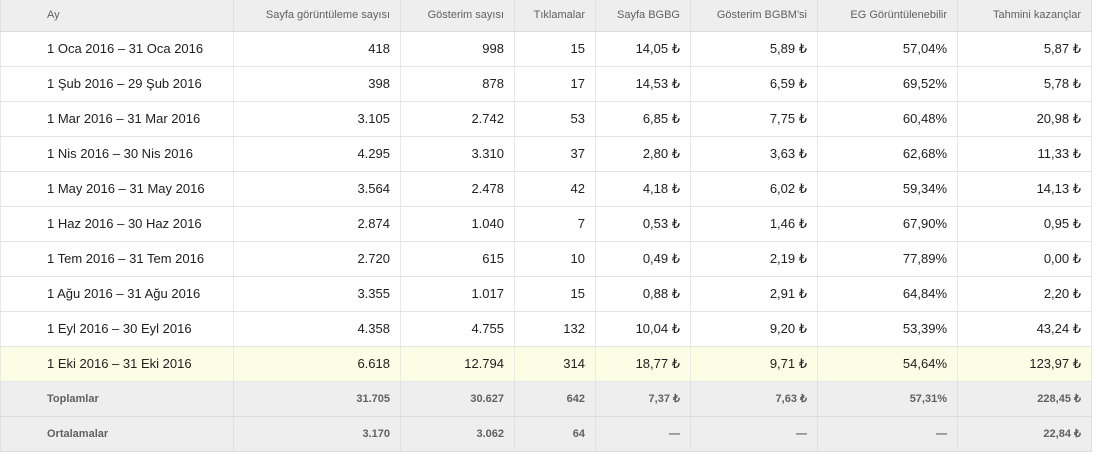 Image resolution: width=1096 pixels, height=456 pixels. What do you see at coordinates (317, 49) in the screenshot?
I see `cell-page-views: 418` at bounding box center [317, 49].